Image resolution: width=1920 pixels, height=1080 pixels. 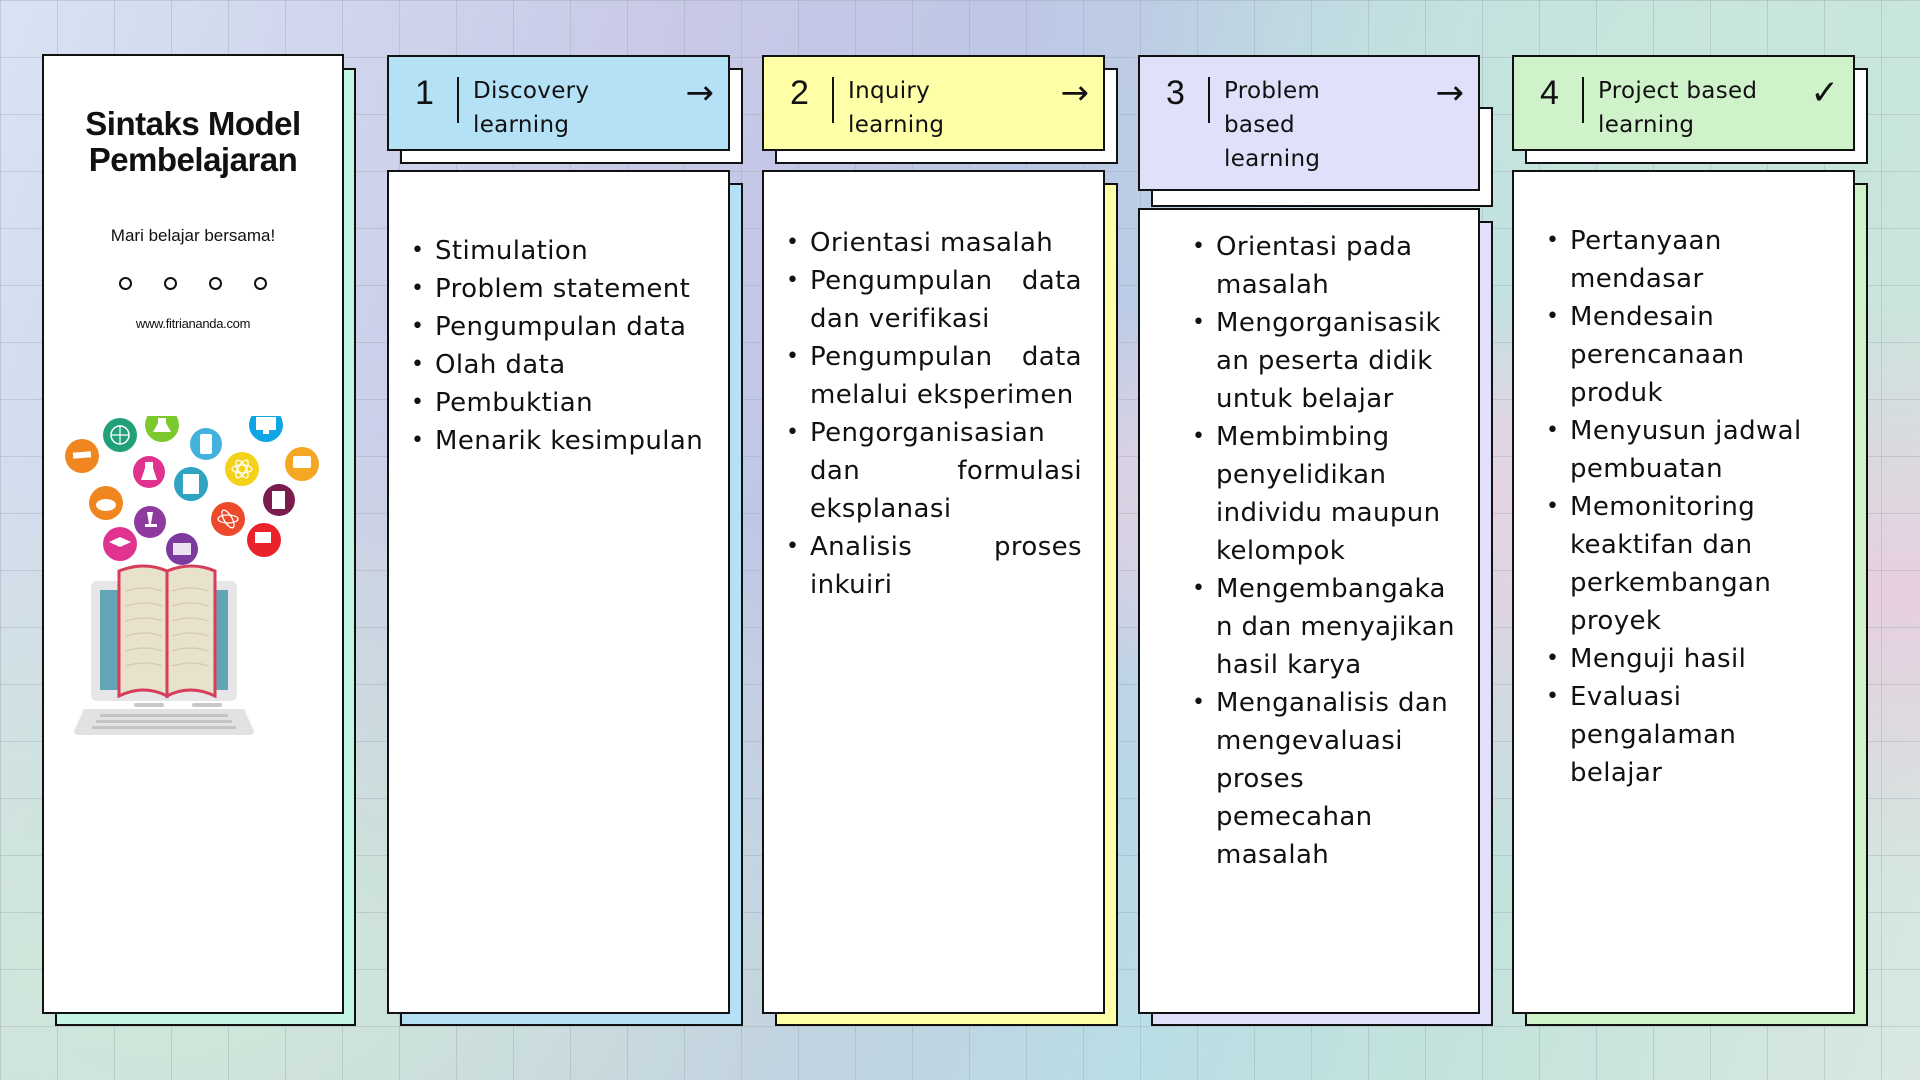 What do you see at coordinates (1657, 355) in the screenshot?
I see `list-item-line: perencanaan` at bounding box center [1657, 355].